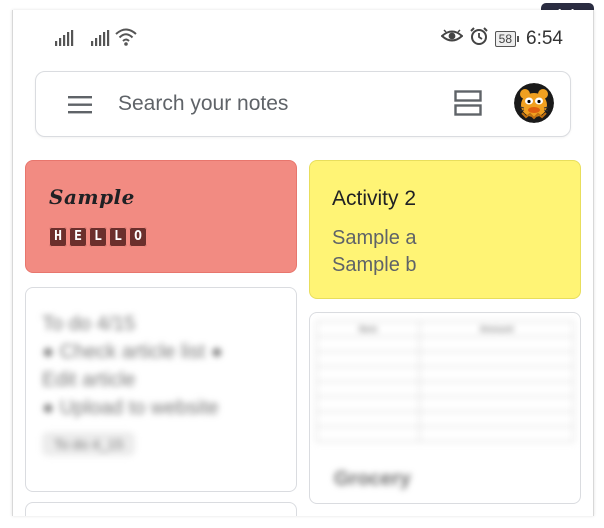 The width and height of the screenshot is (604, 528). Describe the element at coordinates (372, 479) in the screenshot. I see `note-title: Grocery` at that location.